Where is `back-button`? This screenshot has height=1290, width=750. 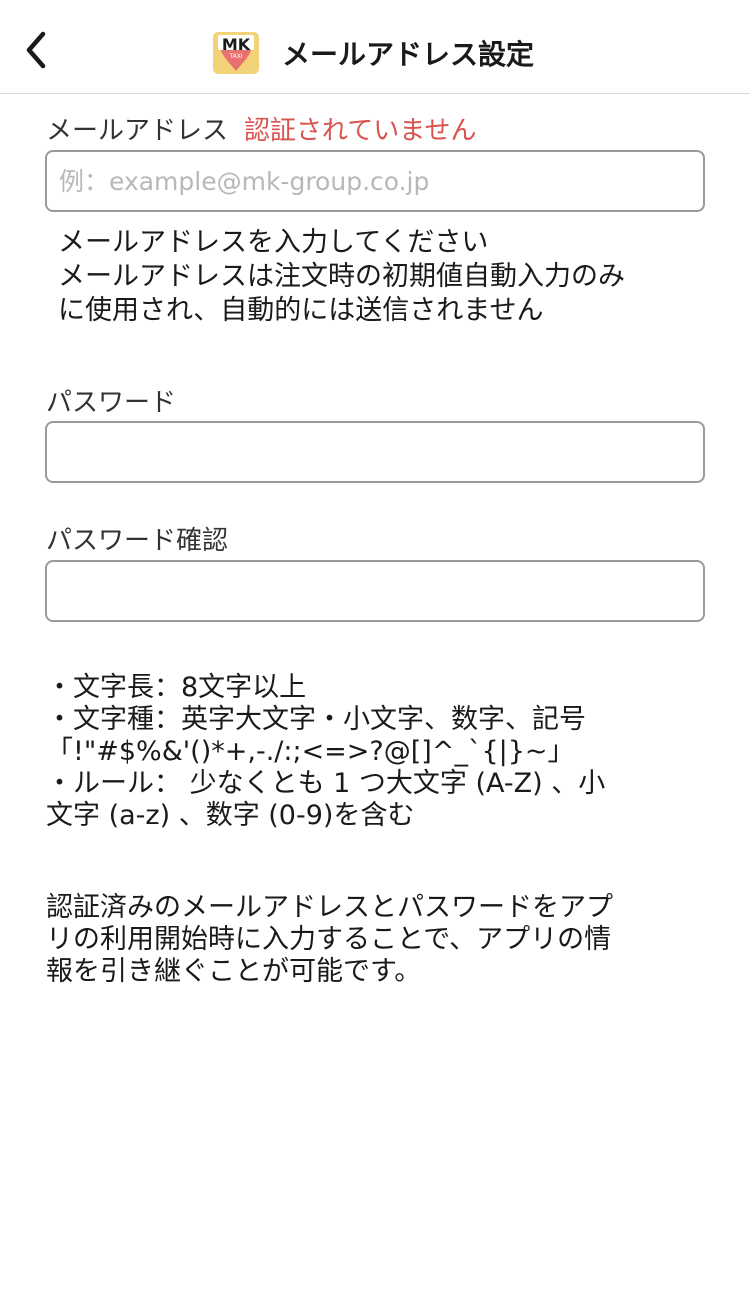 back-button is located at coordinates (36, 50).